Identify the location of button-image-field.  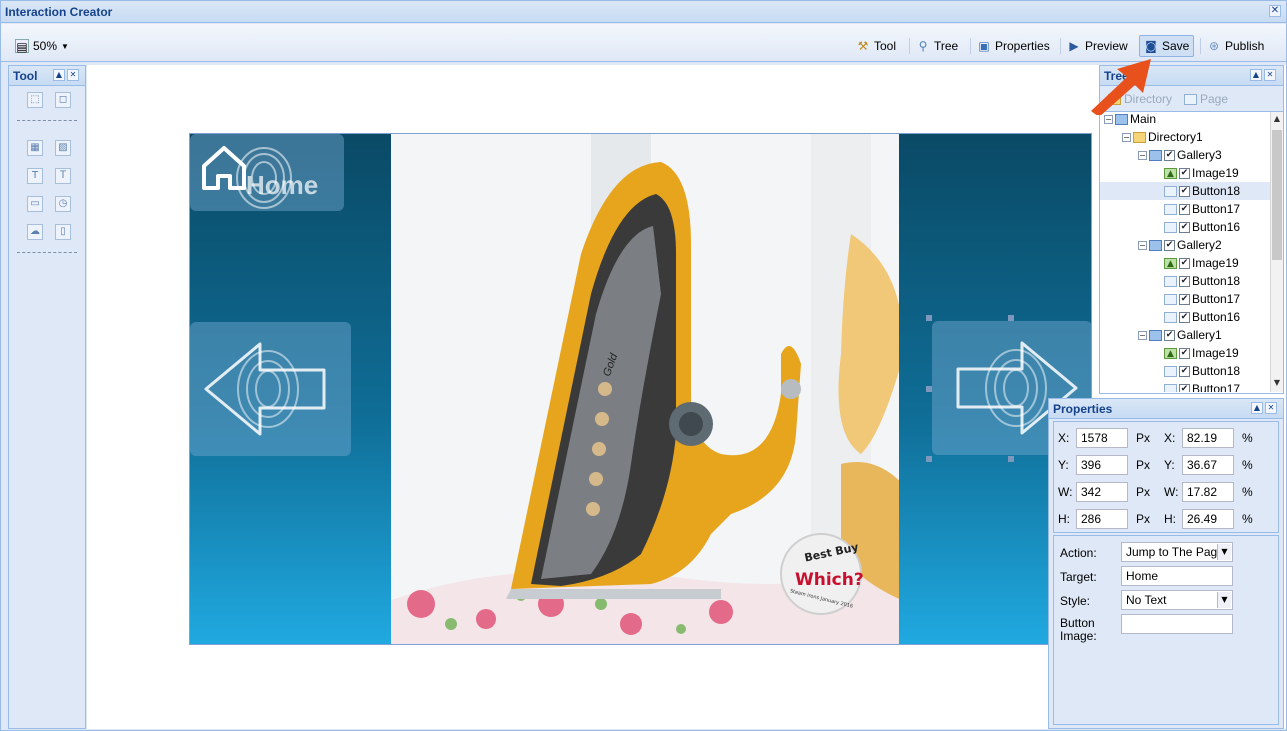
(1177, 624).